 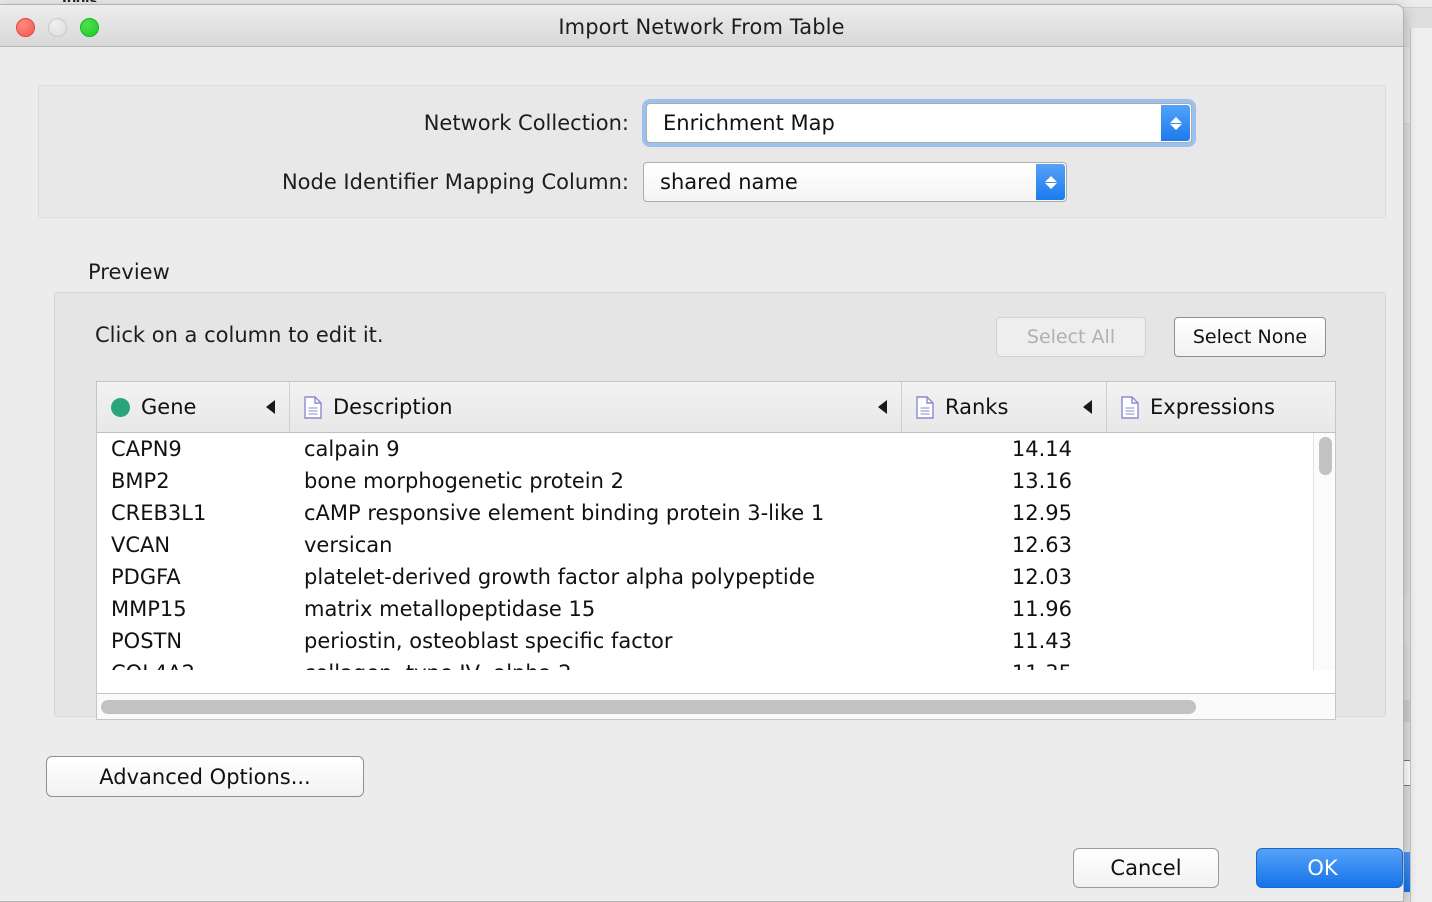 I want to click on table-cell-rank: 13.16, so click(x=1041, y=481).